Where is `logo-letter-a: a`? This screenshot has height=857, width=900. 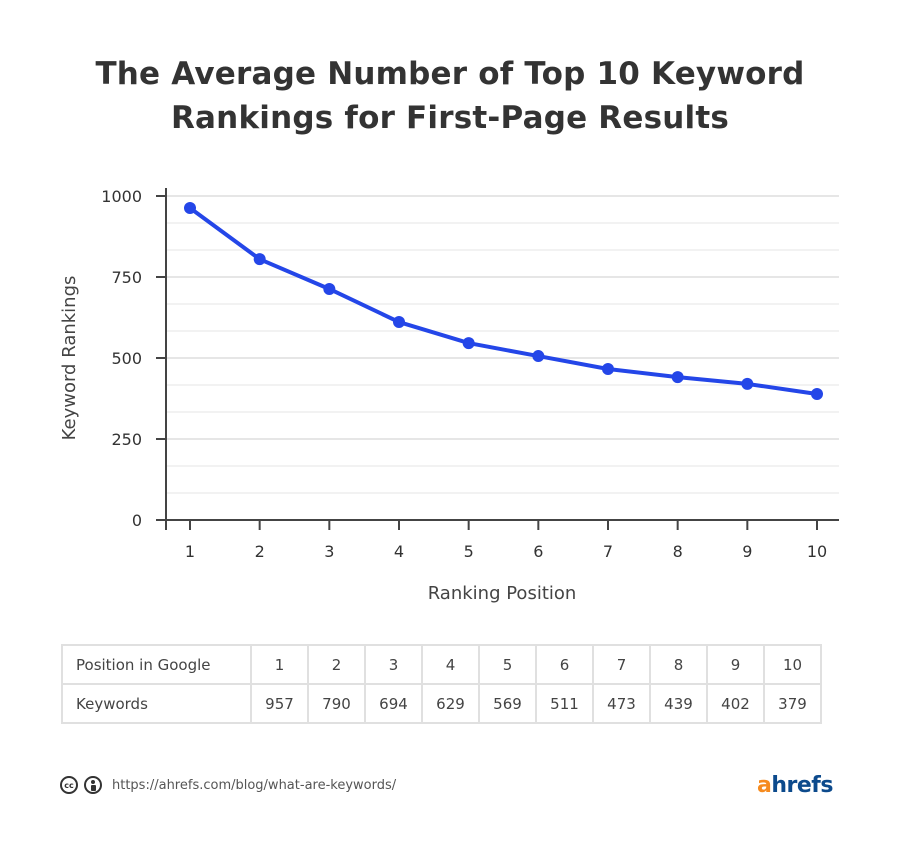 logo-letter-a: a is located at coordinates (764, 785).